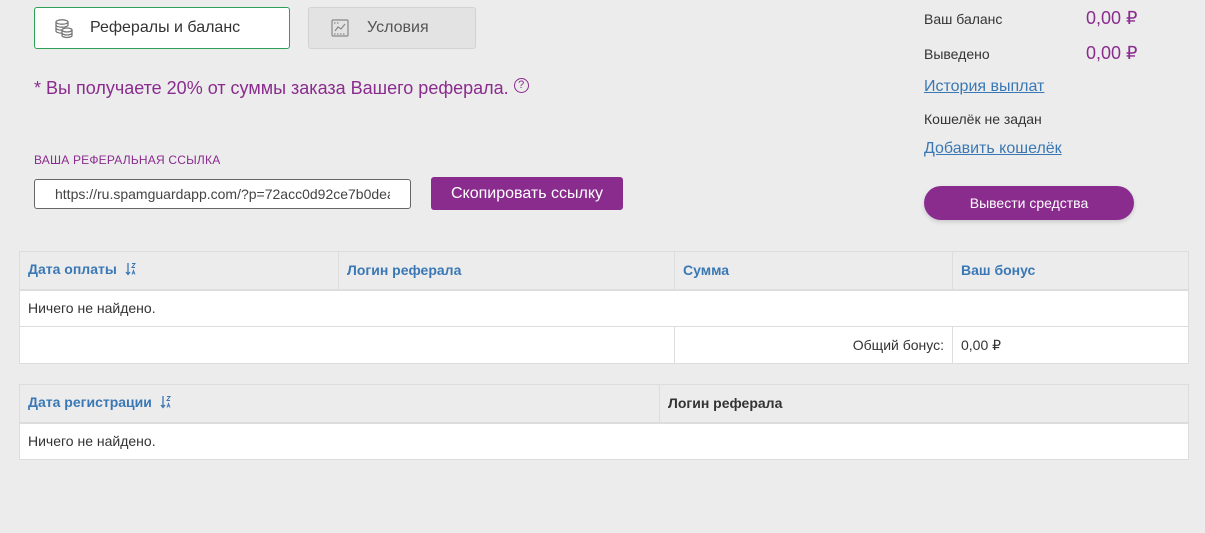 This screenshot has width=1205, height=533. Describe the element at coordinates (993, 149) in the screenshot. I see `add-wallet-link: Добавить кошелёк` at that location.